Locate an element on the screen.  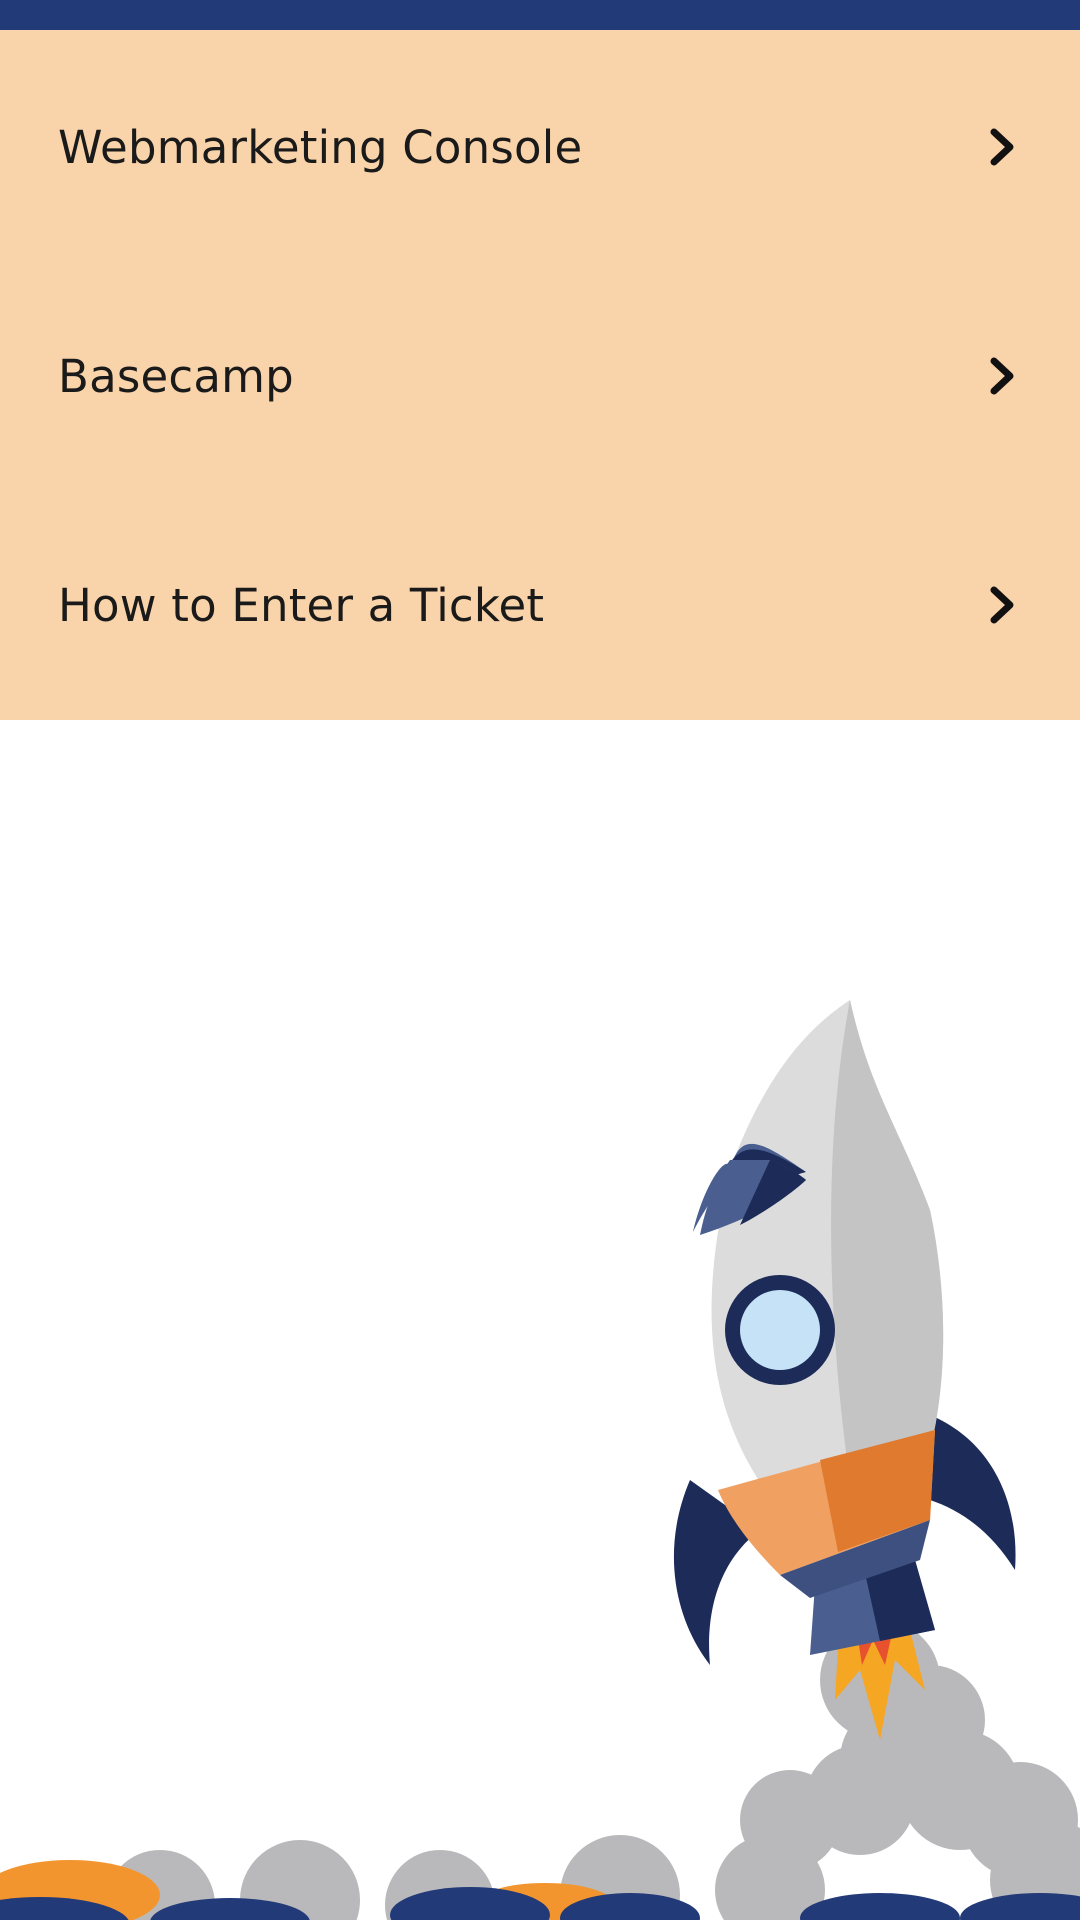
menu-item-basecamp: Basecamp is located at coordinates (540, 376).